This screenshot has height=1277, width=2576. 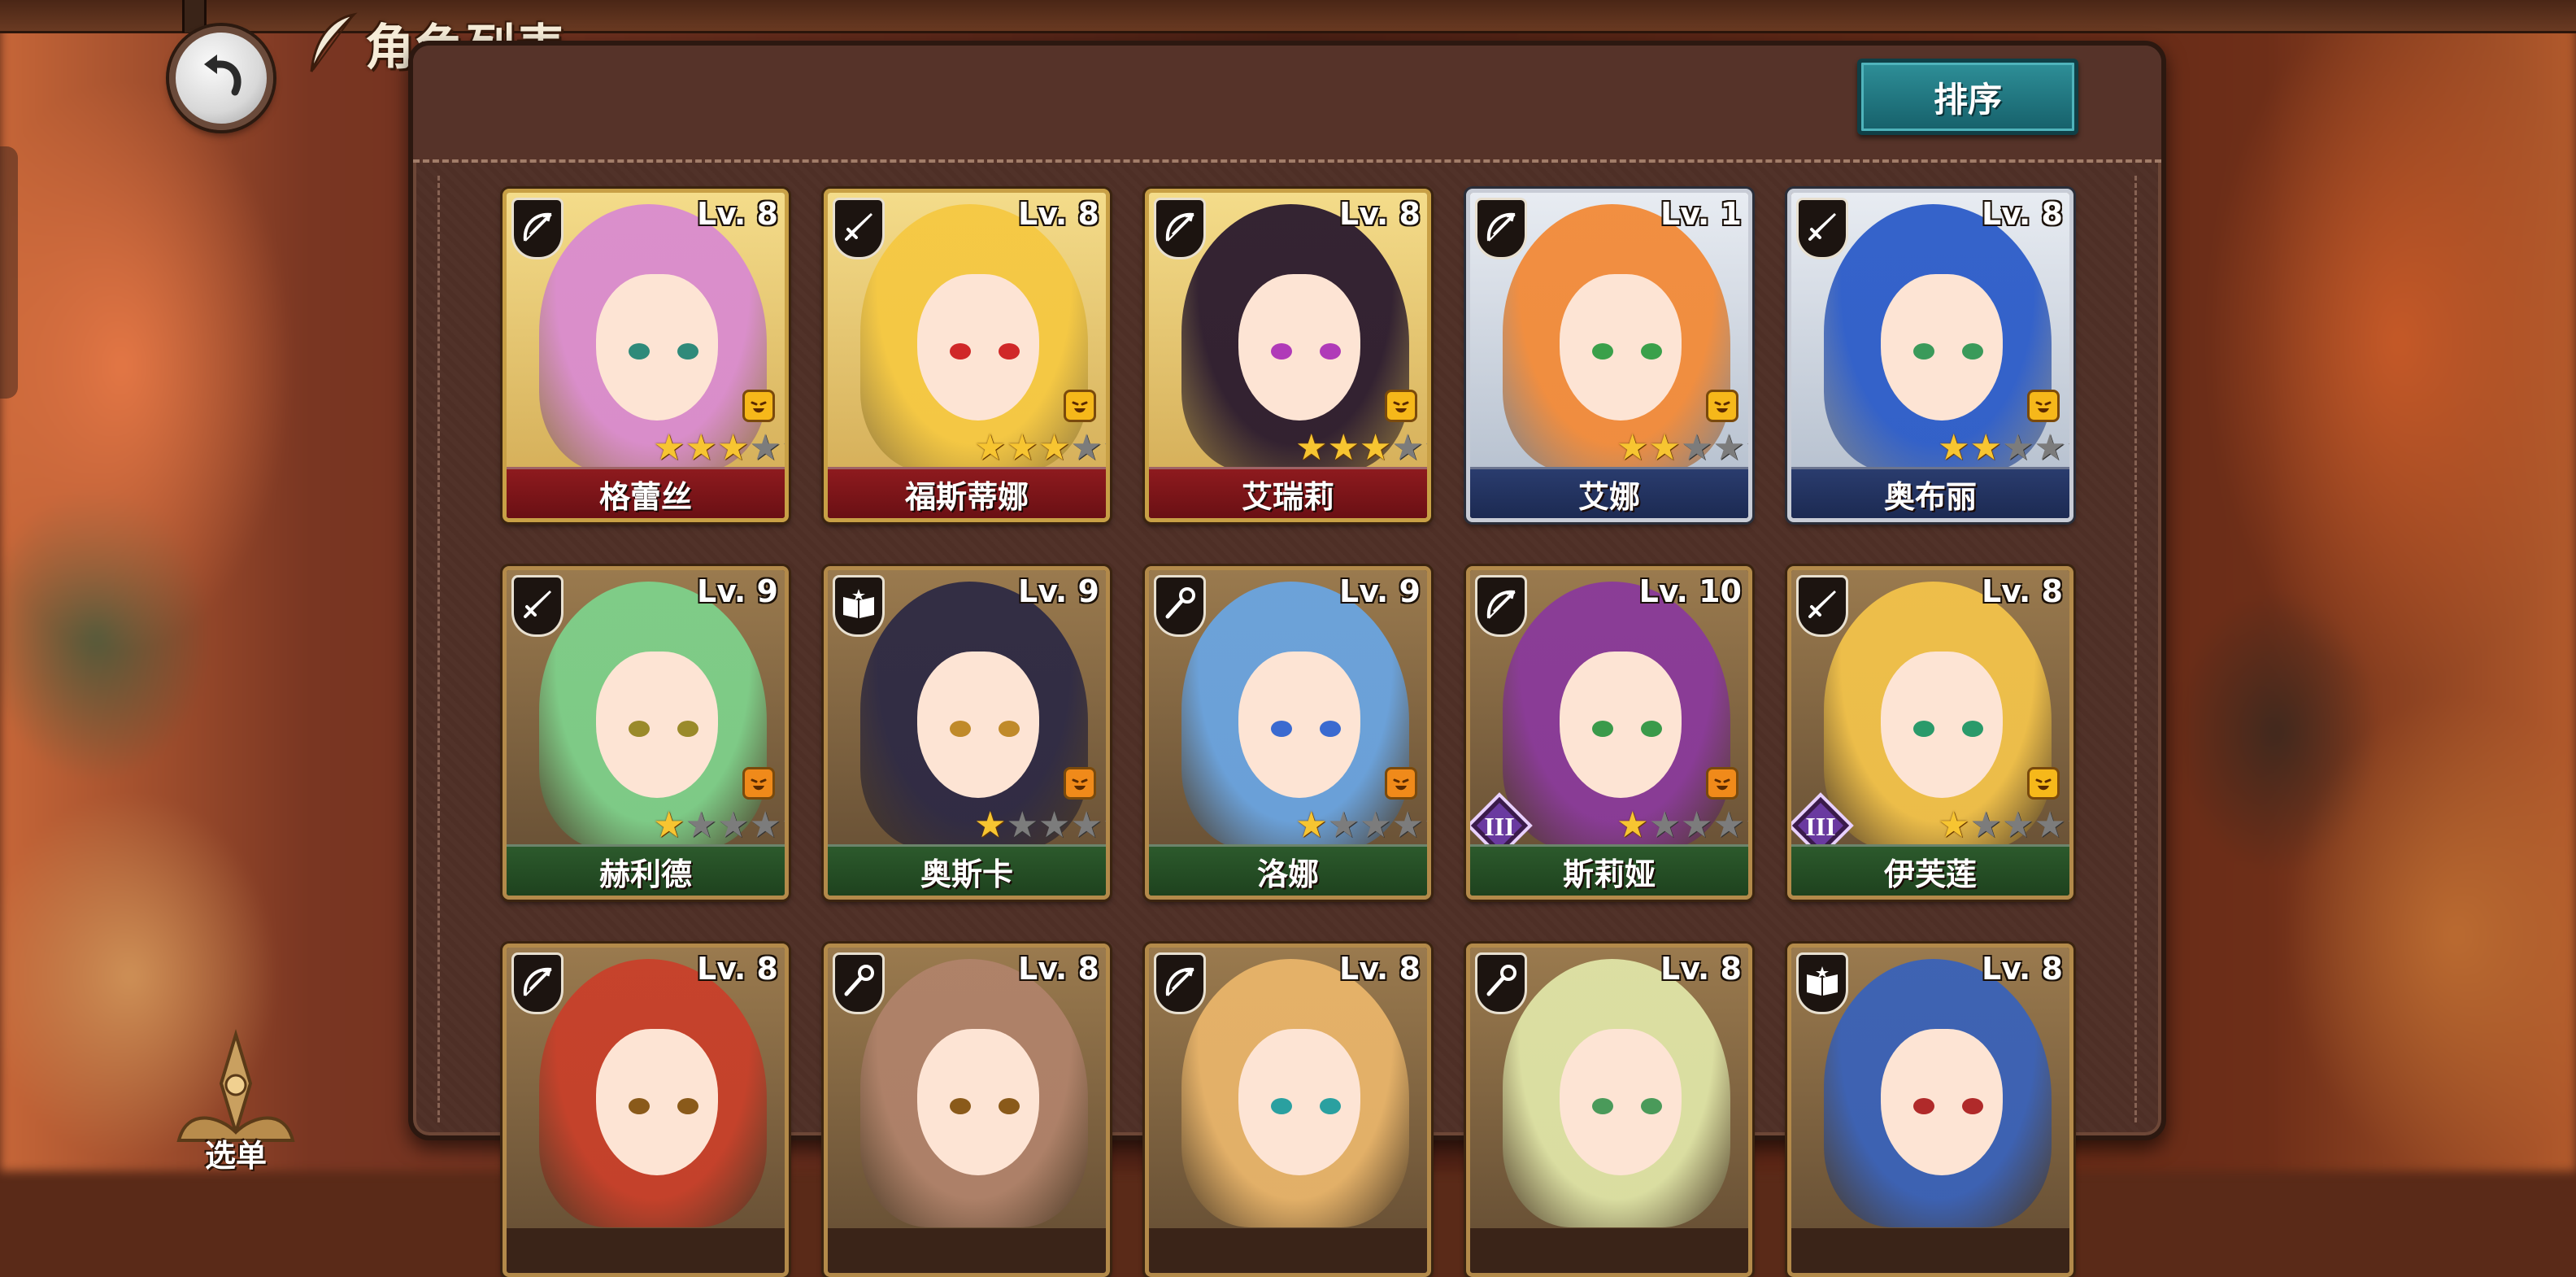 I want to click on character-card: Lv. 8 III ★★★★★伊芙莲, so click(x=1930, y=733).